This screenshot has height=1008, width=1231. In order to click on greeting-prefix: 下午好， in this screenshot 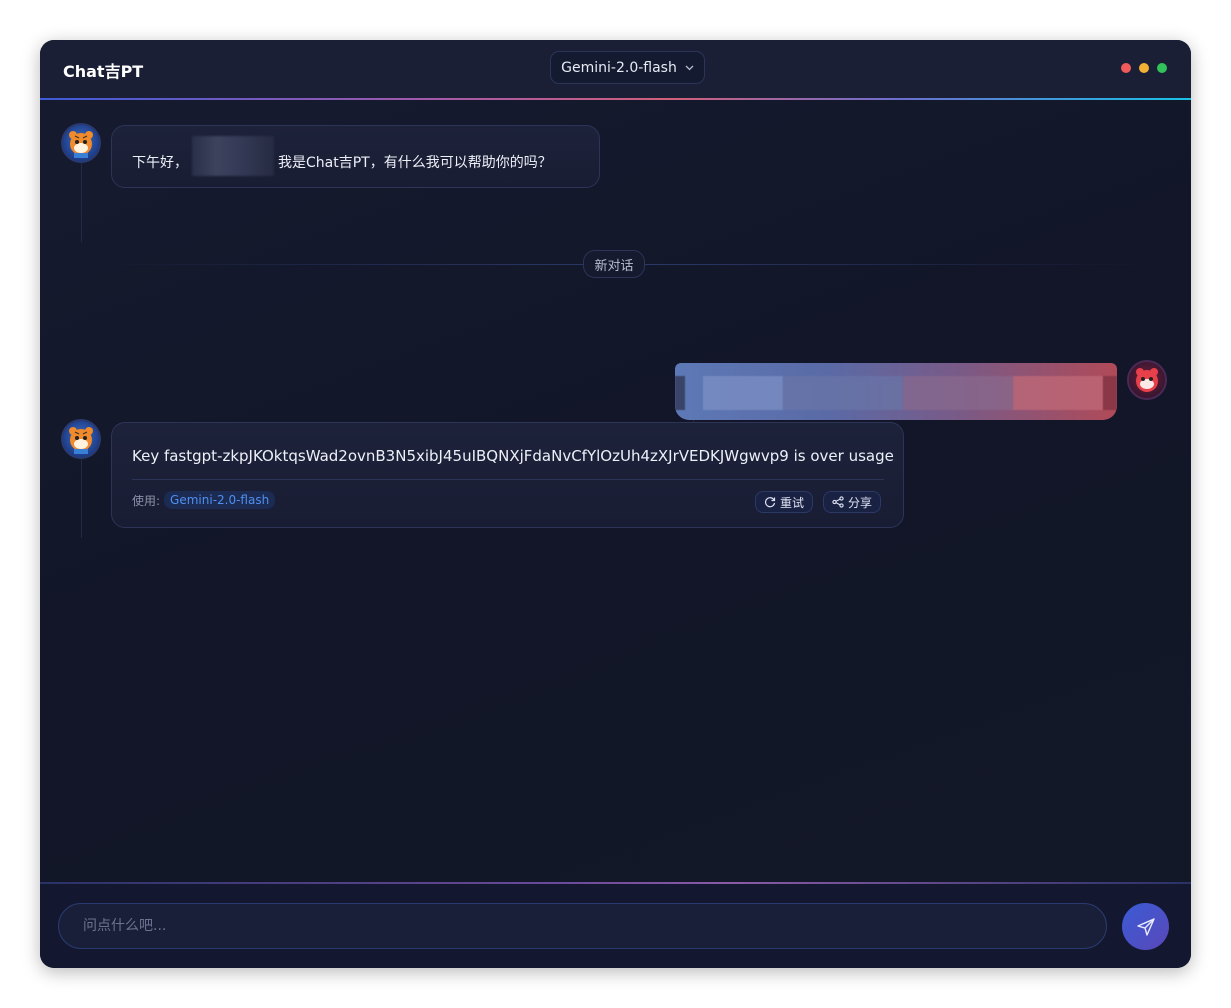, I will do `click(160, 163)`.